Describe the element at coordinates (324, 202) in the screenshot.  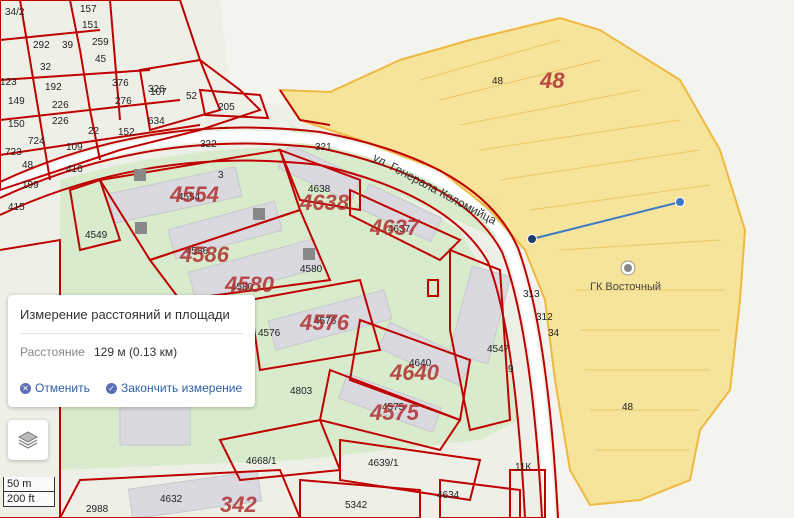
I see `big-parcel-label: 4638` at that location.